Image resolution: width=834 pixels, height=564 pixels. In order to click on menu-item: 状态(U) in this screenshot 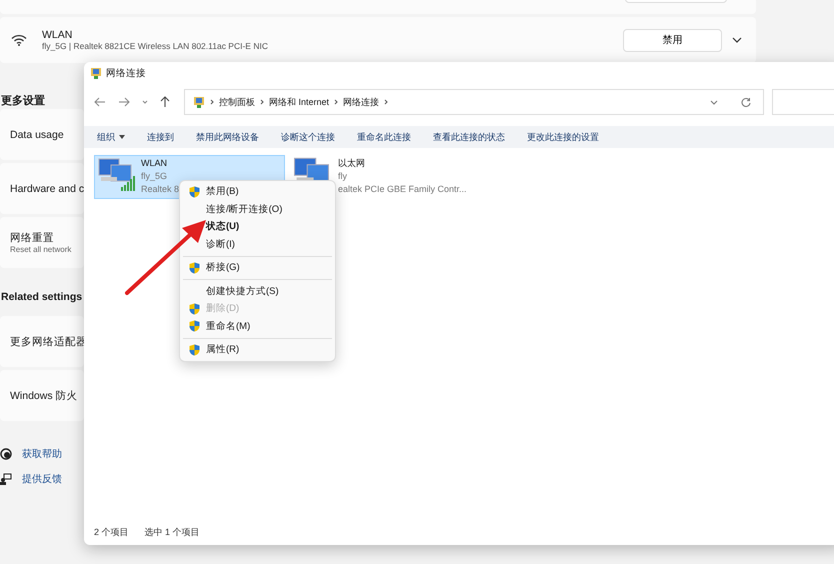, I will do `click(257, 227)`.